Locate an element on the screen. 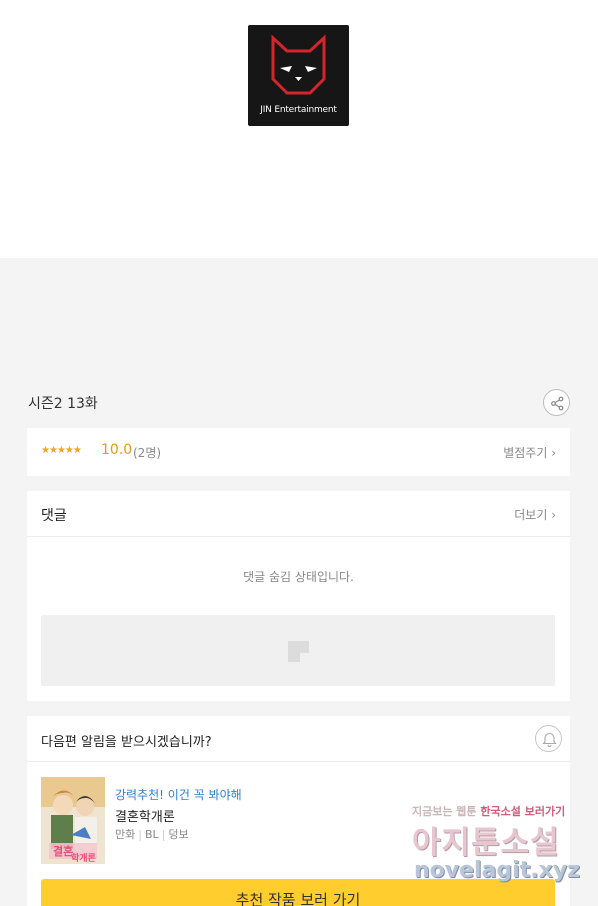  recommend-title: 결혼학개론 is located at coordinates (145, 815).